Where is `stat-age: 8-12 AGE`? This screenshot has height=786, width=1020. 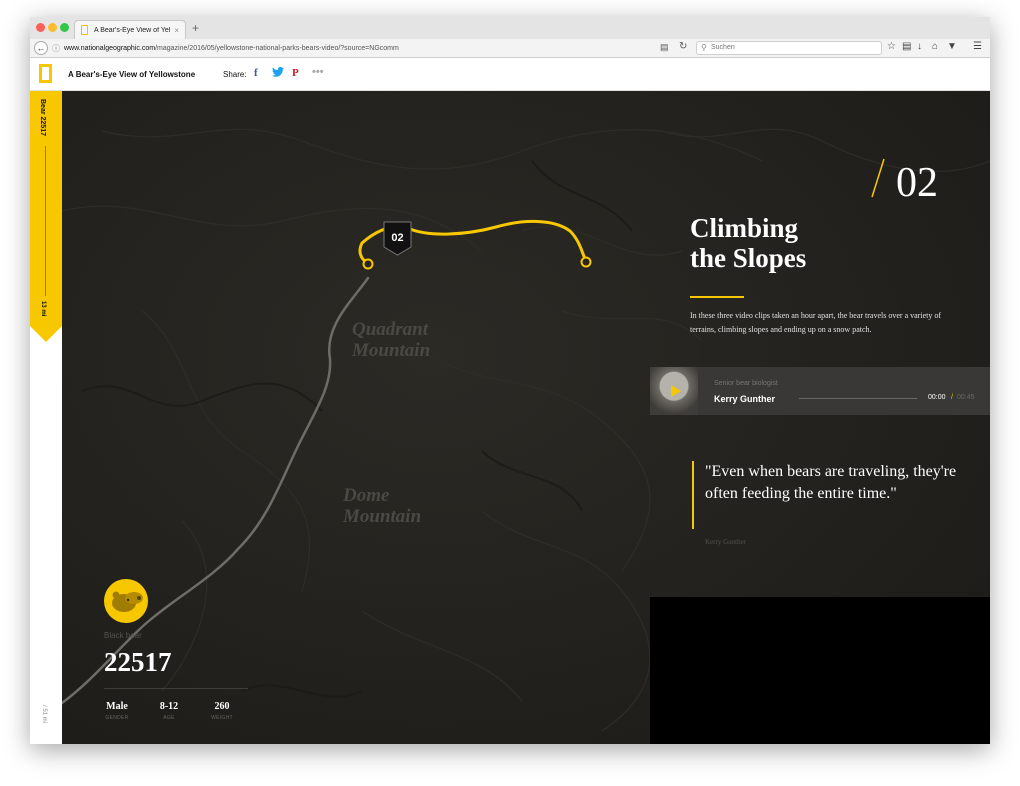 stat-age: 8-12 AGE is located at coordinates (169, 711).